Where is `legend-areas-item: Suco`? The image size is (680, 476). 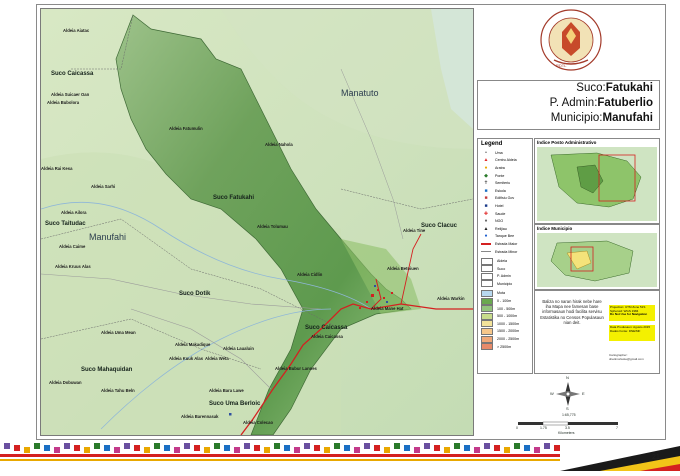 legend-areas-item: Suco is located at coordinates (505, 269).